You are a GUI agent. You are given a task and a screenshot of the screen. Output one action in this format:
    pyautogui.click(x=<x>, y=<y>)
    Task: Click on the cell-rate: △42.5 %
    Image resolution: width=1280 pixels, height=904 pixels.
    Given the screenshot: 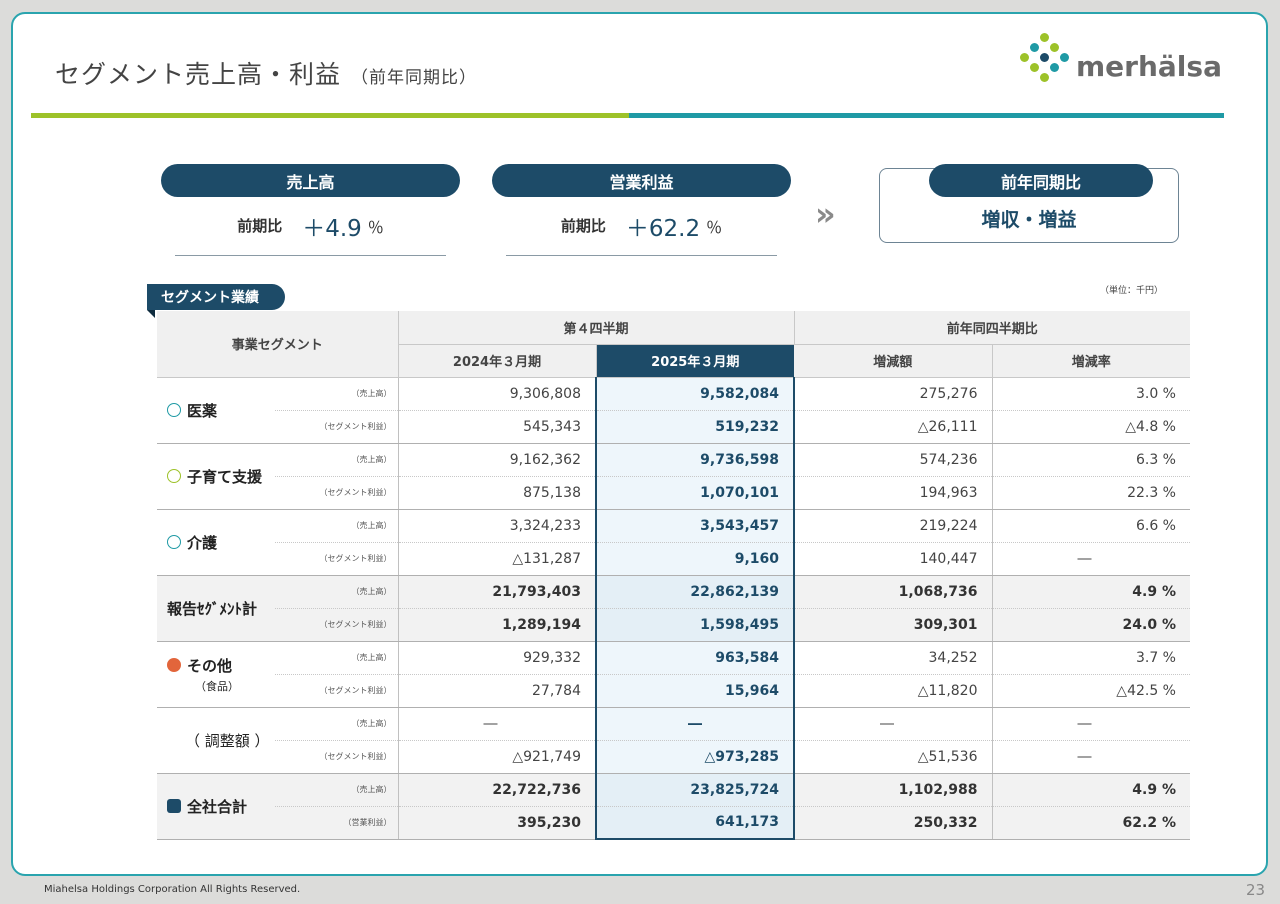 What is the action you would take?
    pyautogui.click(x=1091, y=691)
    